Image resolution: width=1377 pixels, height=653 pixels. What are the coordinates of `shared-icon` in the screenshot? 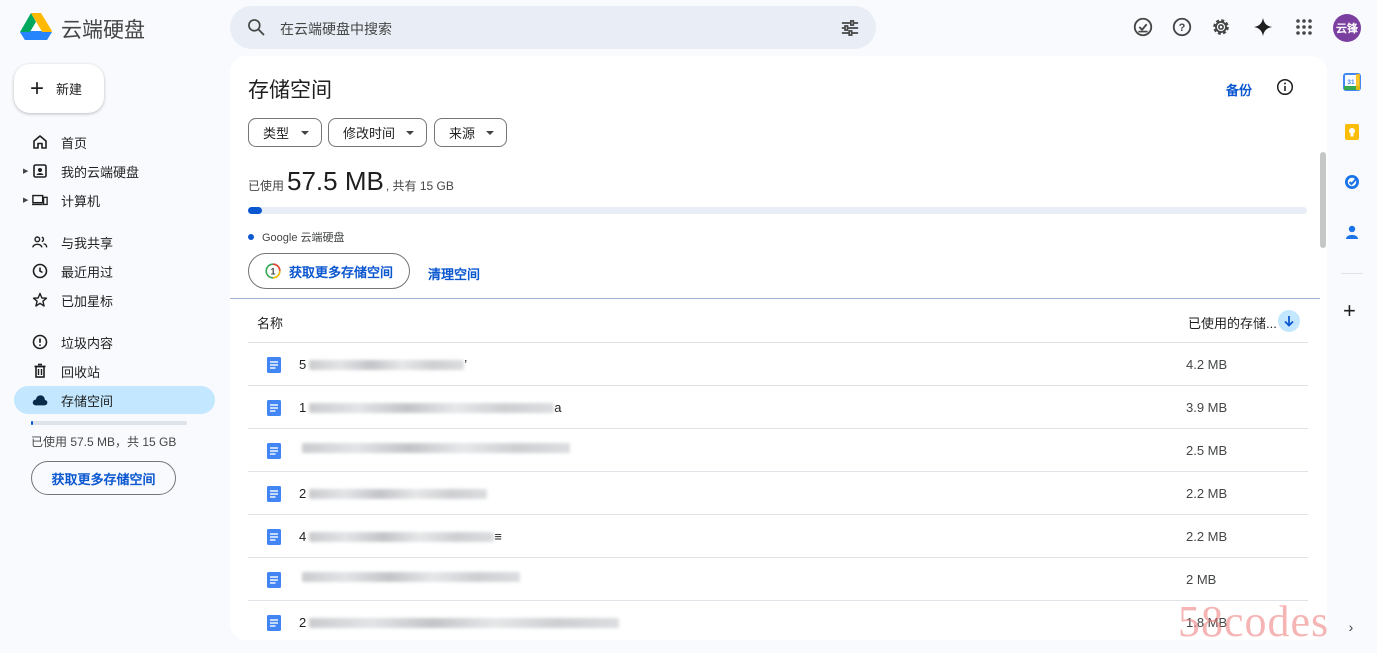 It's located at (40, 242).